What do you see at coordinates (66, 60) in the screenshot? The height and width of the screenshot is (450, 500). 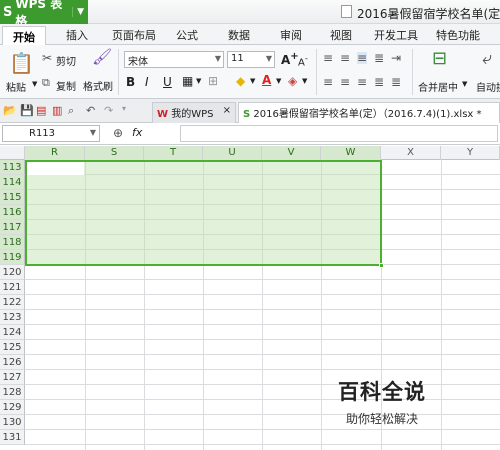 I see `cut-button: 剪切` at bounding box center [66, 60].